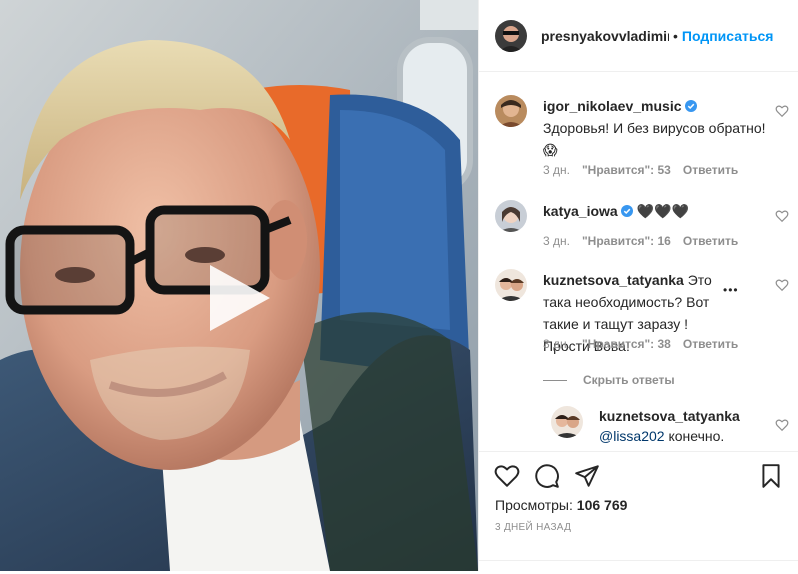 This screenshot has width=798, height=574. I want to click on share-paper-plane-icon, so click(587, 476).